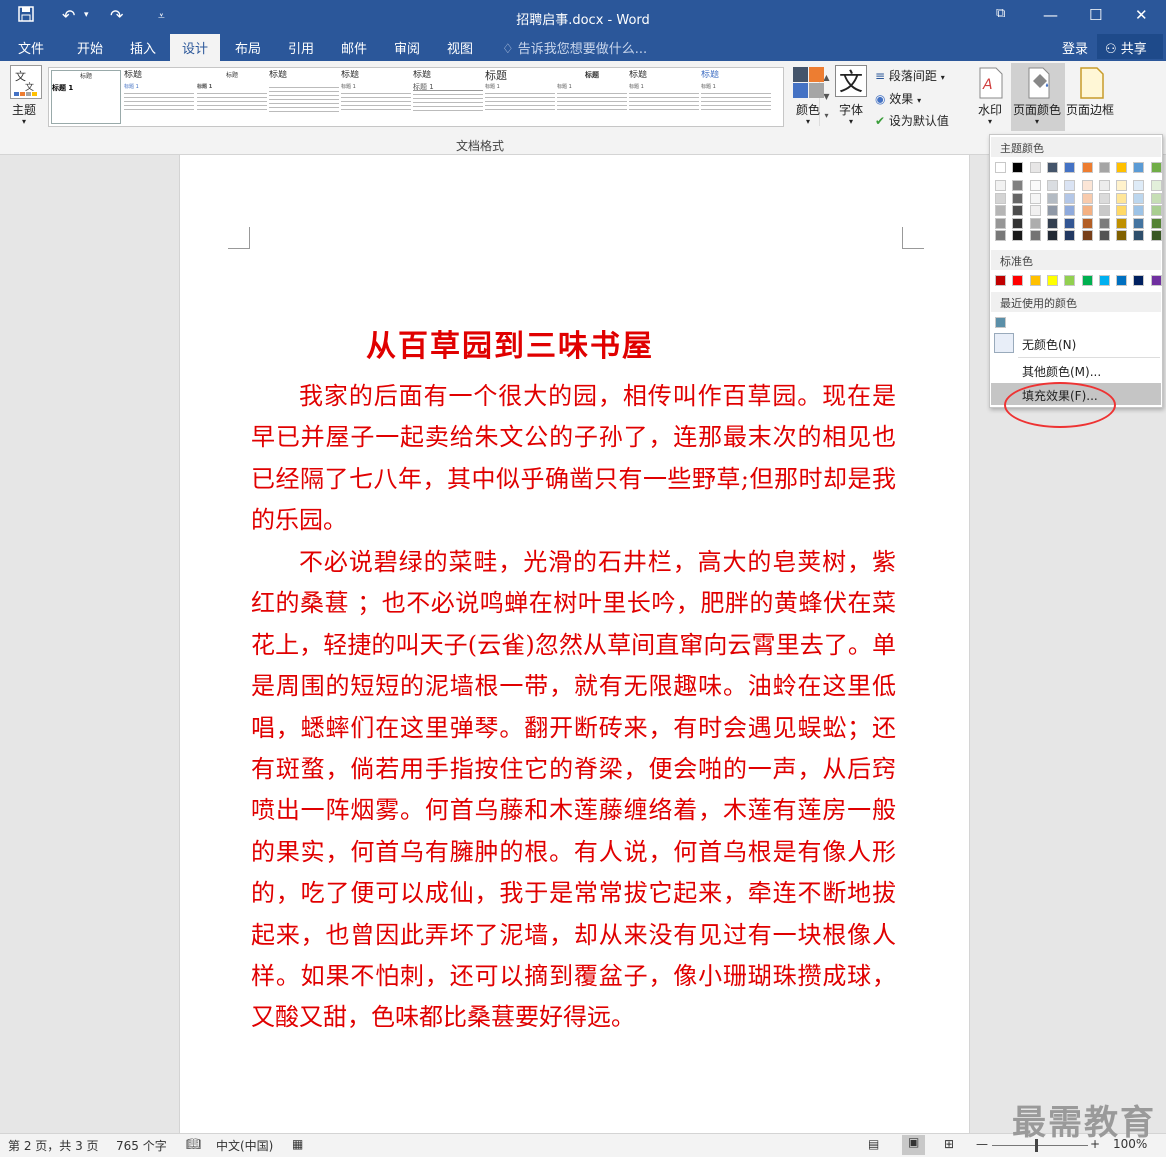 The width and height of the screenshot is (1166, 1157). What do you see at coordinates (1049, 344) in the screenshot?
I see `no-color-item: 无颜色(N)` at bounding box center [1049, 344].